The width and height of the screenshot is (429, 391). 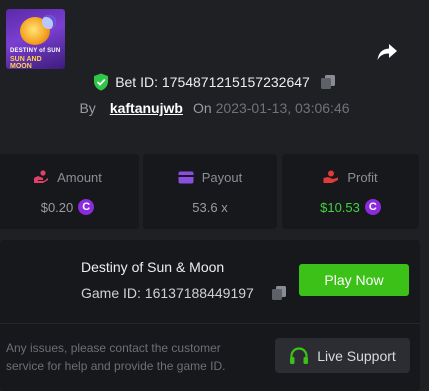 I want to click on stat-profit: Profit $10.53 C, so click(x=350, y=191).